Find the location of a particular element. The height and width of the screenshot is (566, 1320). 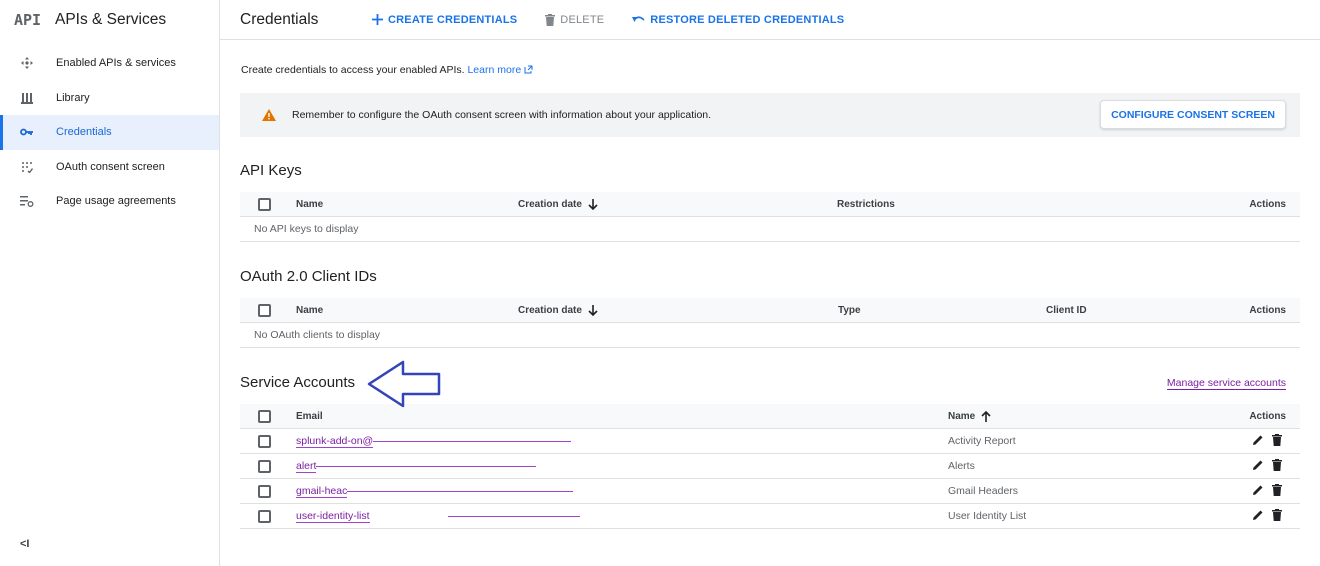

column-email: Email is located at coordinates (309, 416).